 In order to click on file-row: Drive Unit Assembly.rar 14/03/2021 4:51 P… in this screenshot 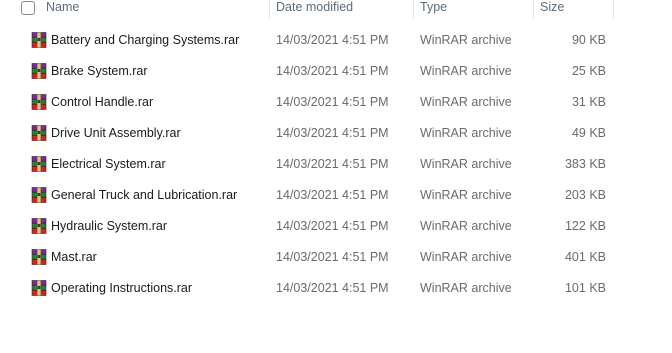, I will do `click(336, 133)`.